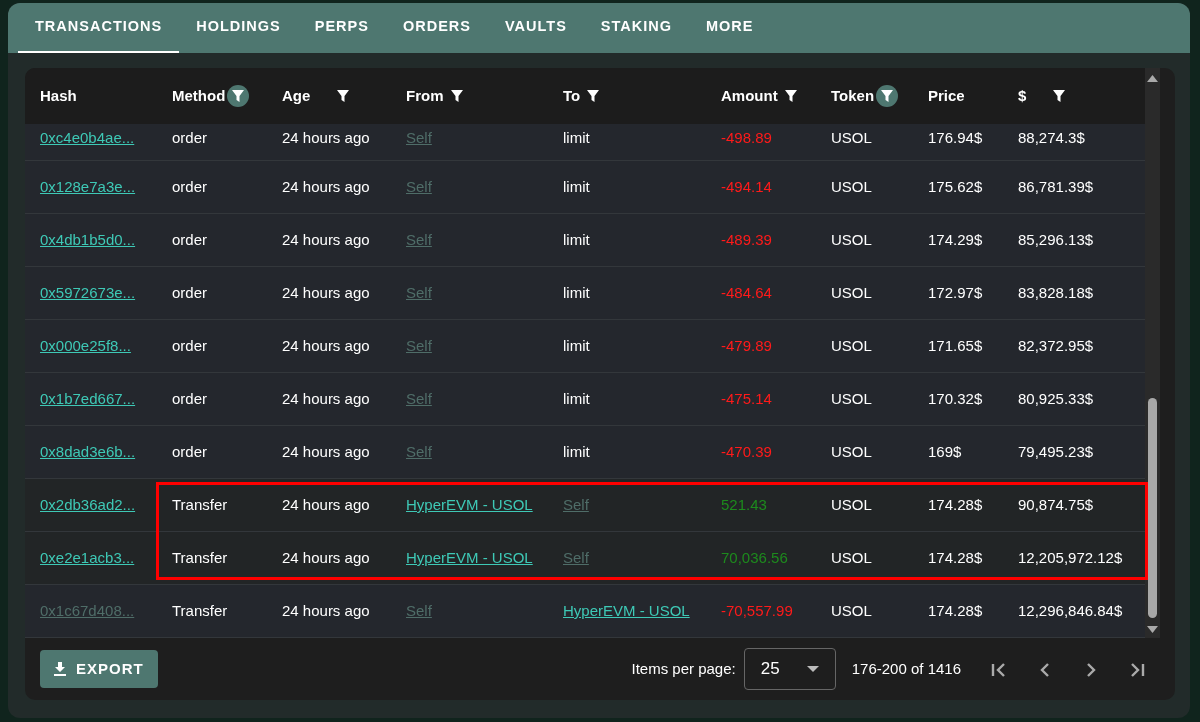 This screenshot has width=1200, height=722. I want to click on amount-cell: 521.43, so click(744, 504).